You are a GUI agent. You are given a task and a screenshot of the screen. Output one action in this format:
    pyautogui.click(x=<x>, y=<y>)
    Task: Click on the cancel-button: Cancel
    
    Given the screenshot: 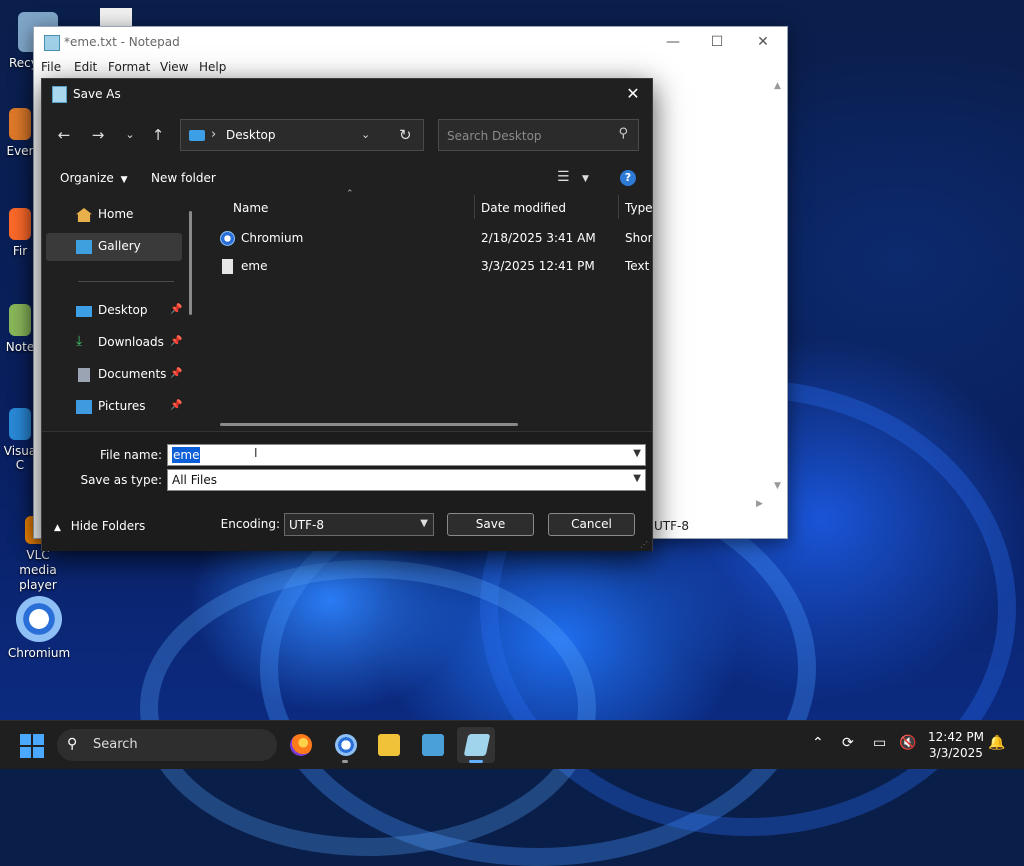 What is the action you would take?
    pyautogui.click(x=591, y=524)
    